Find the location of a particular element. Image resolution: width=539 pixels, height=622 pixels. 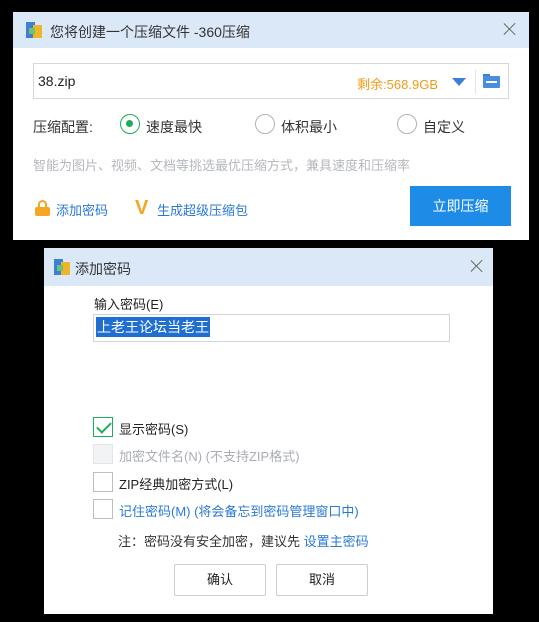

cancel-button: 取消 is located at coordinates (322, 580).